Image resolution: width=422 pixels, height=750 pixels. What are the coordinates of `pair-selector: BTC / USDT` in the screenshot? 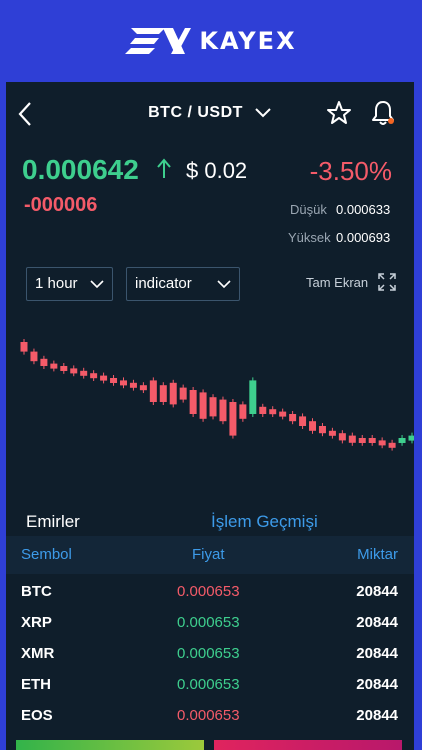 It's located at (210, 113).